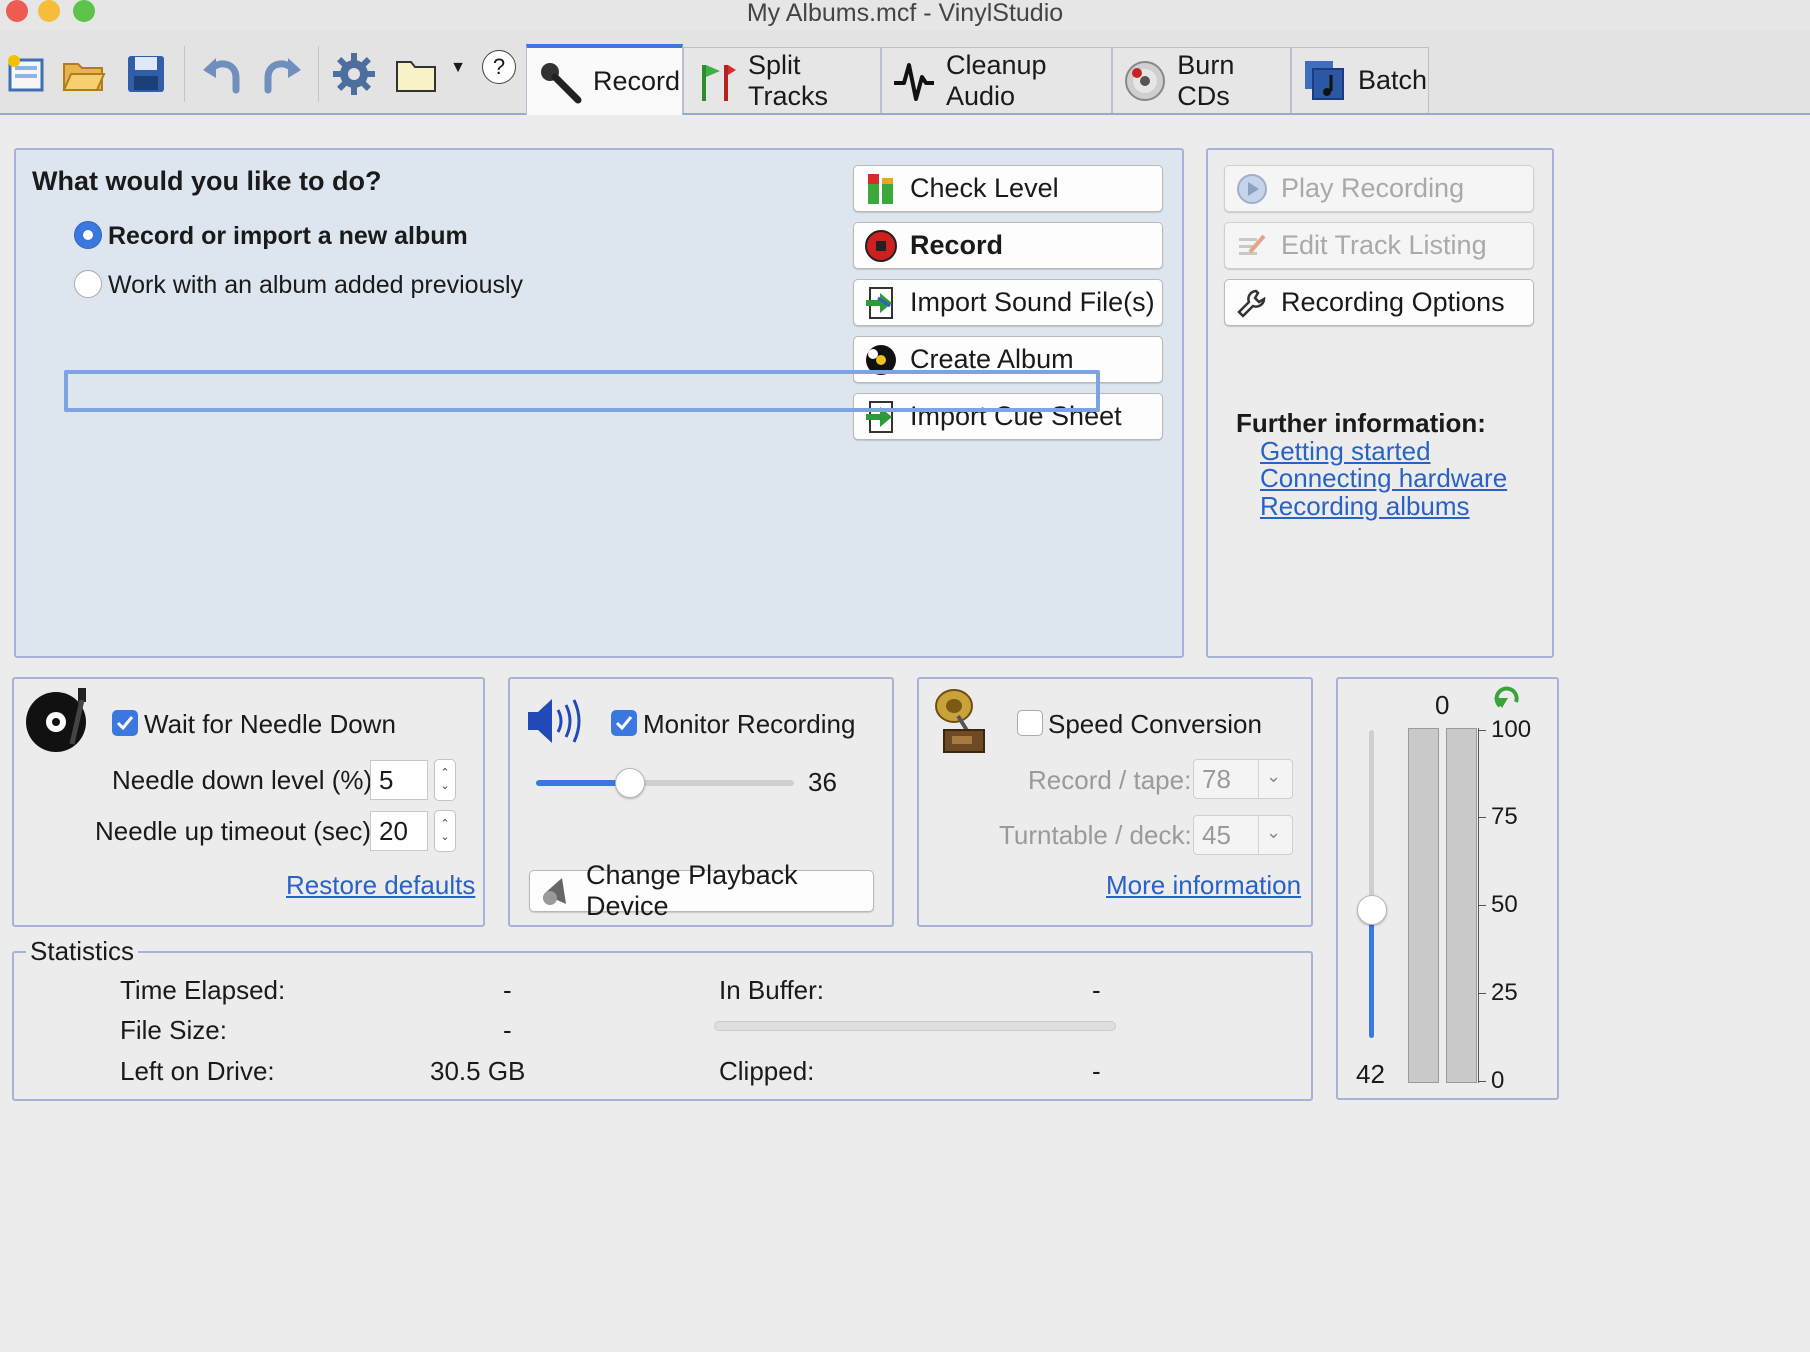 This screenshot has height=1352, width=1810. I want to click on link-connecting-hardware: Connecting hardware, so click(1383, 478).